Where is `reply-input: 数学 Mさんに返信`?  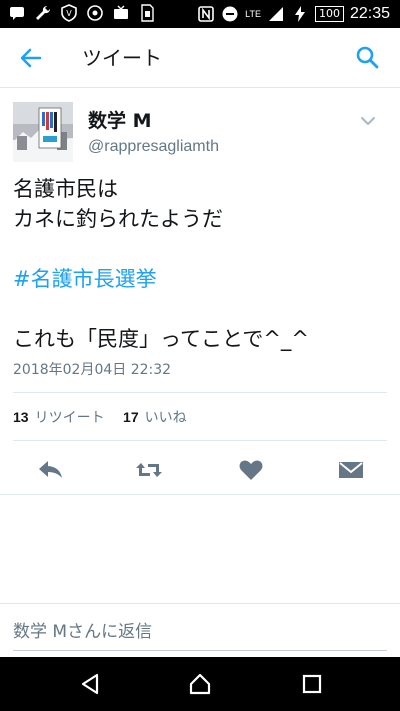
reply-input: 数学 Mさんに返信 is located at coordinates (82, 632).